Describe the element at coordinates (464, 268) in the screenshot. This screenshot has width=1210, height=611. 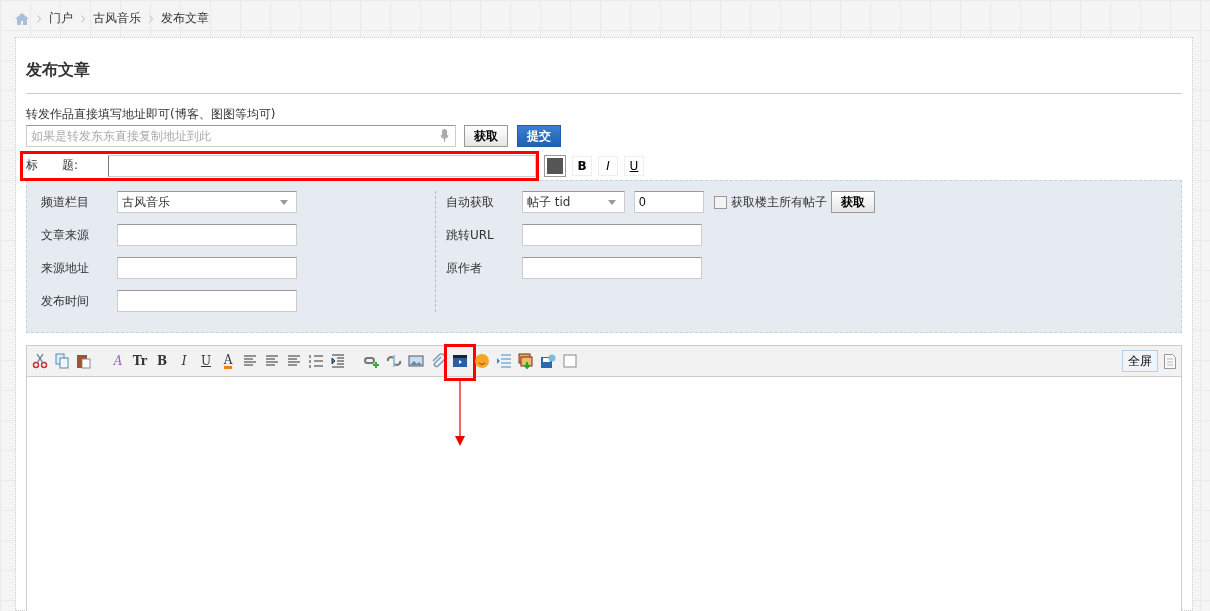
I see `field-label: 原作者` at that location.